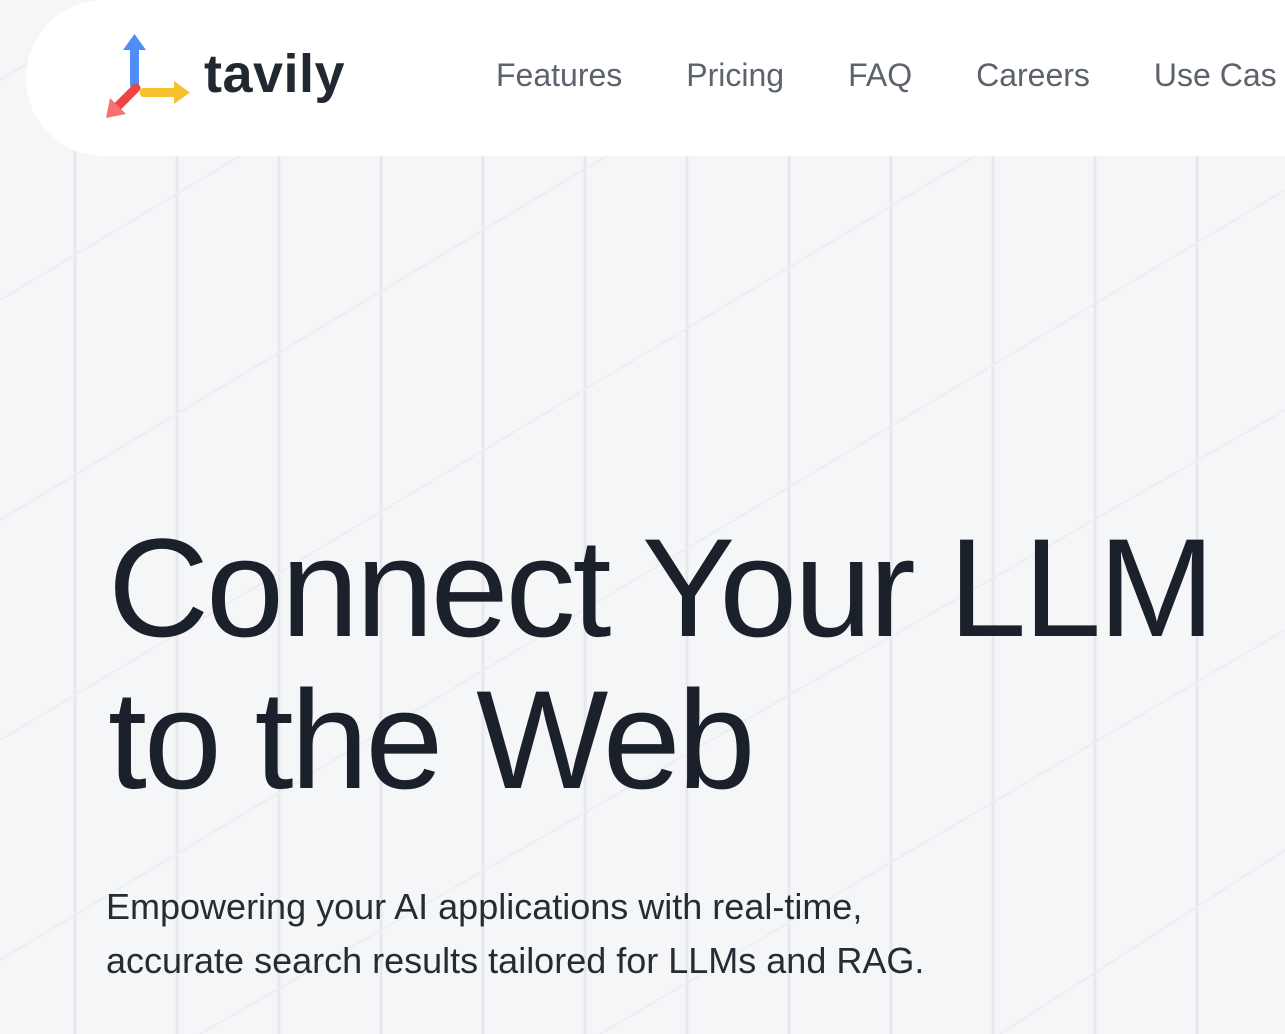 The height and width of the screenshot is (1034, 1285). What do you see at coordinates (275, 74) in the screenshot?
I see `brand-name: tavily` at bounding box center [275, 74].